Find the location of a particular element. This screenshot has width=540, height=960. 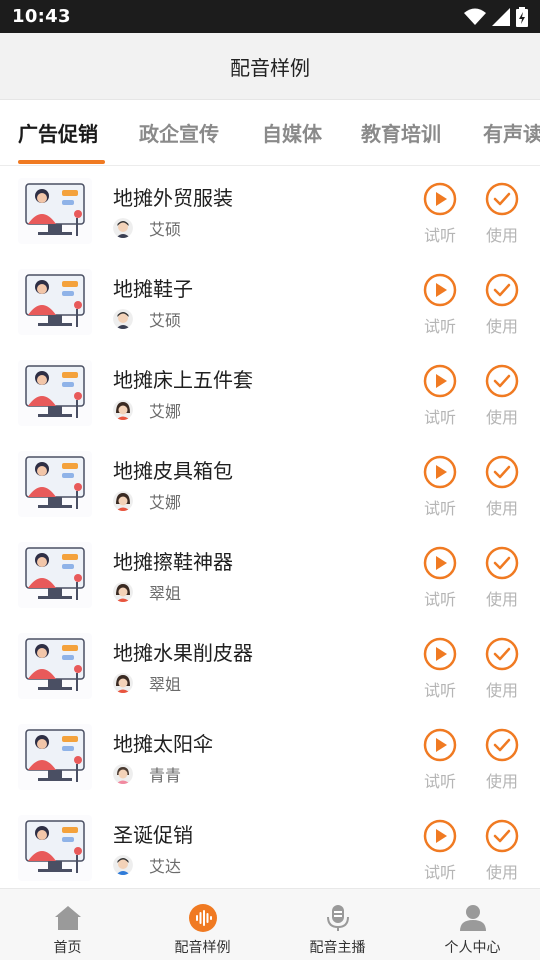

speaker-name: 青青 is located at coordinates (165, 775).